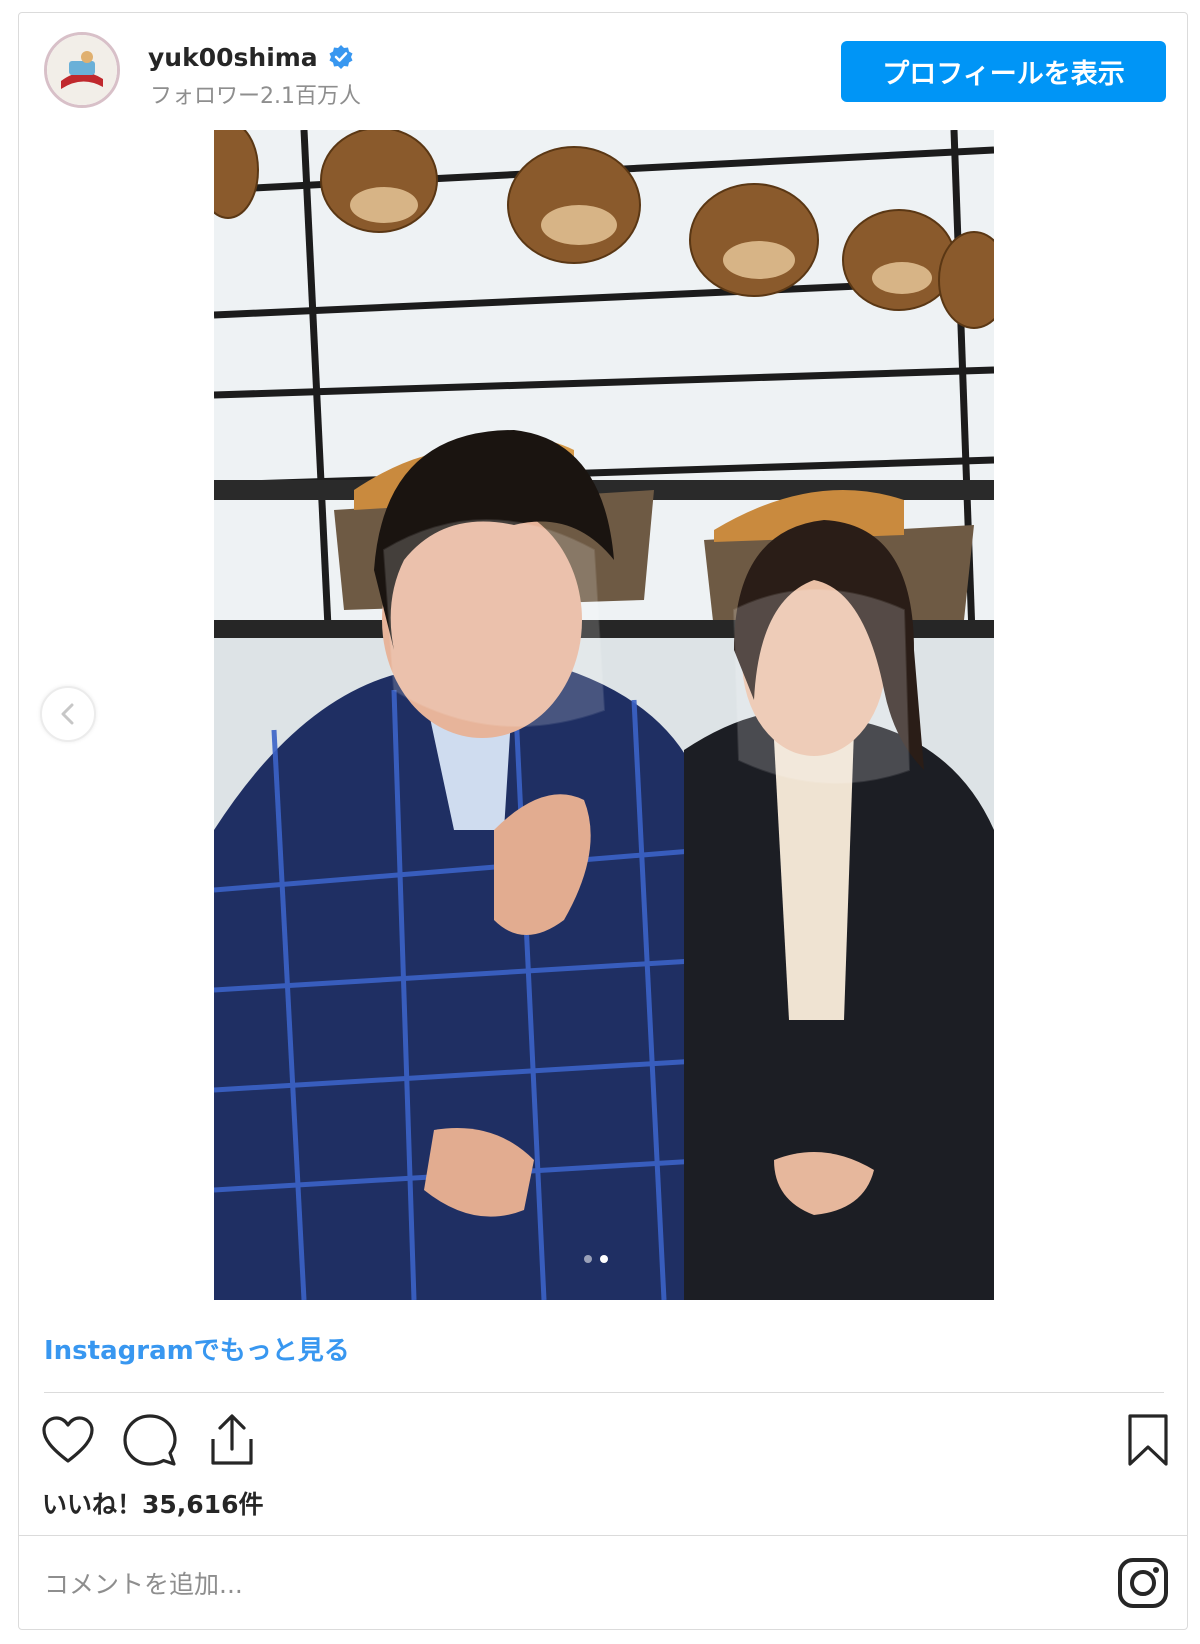 Image resolution: width=1200 pixels, height=1644 pixels. I want to click on save-button, so click(1148, 1440).